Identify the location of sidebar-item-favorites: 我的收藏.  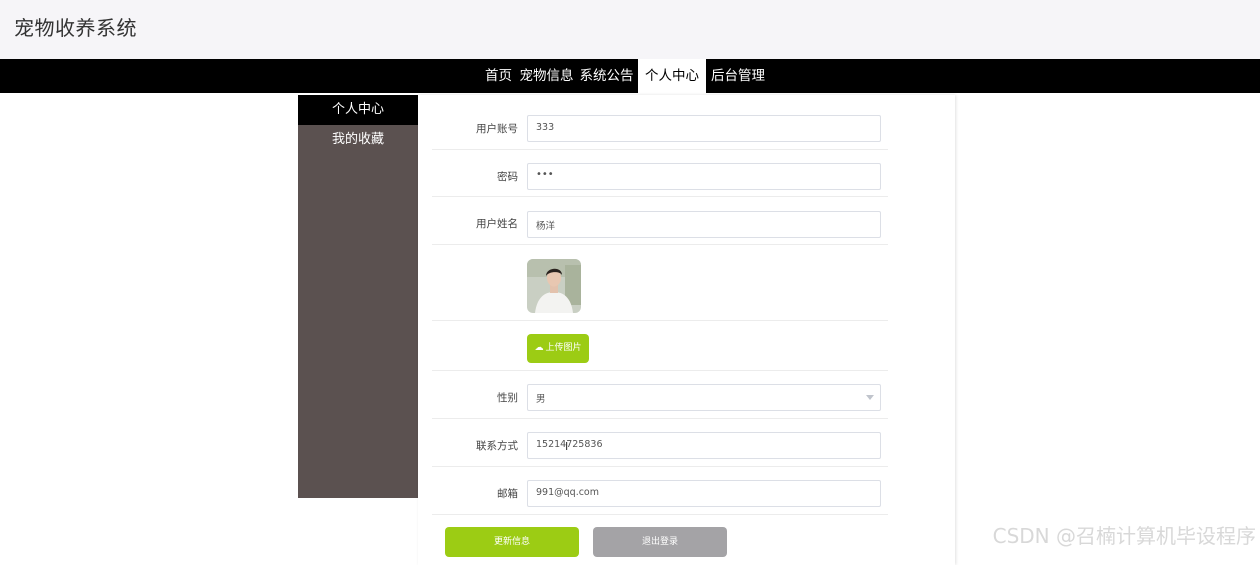
(358, 140).